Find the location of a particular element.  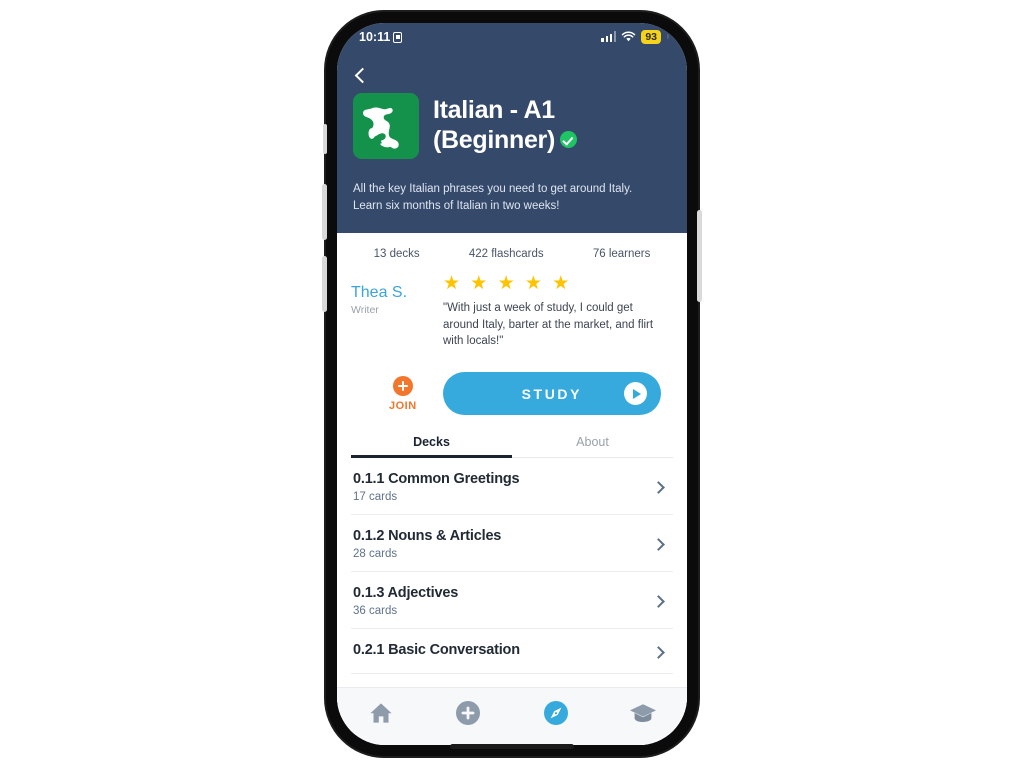

deck-card-count: 28 cards is located at coordinates (375, 554).